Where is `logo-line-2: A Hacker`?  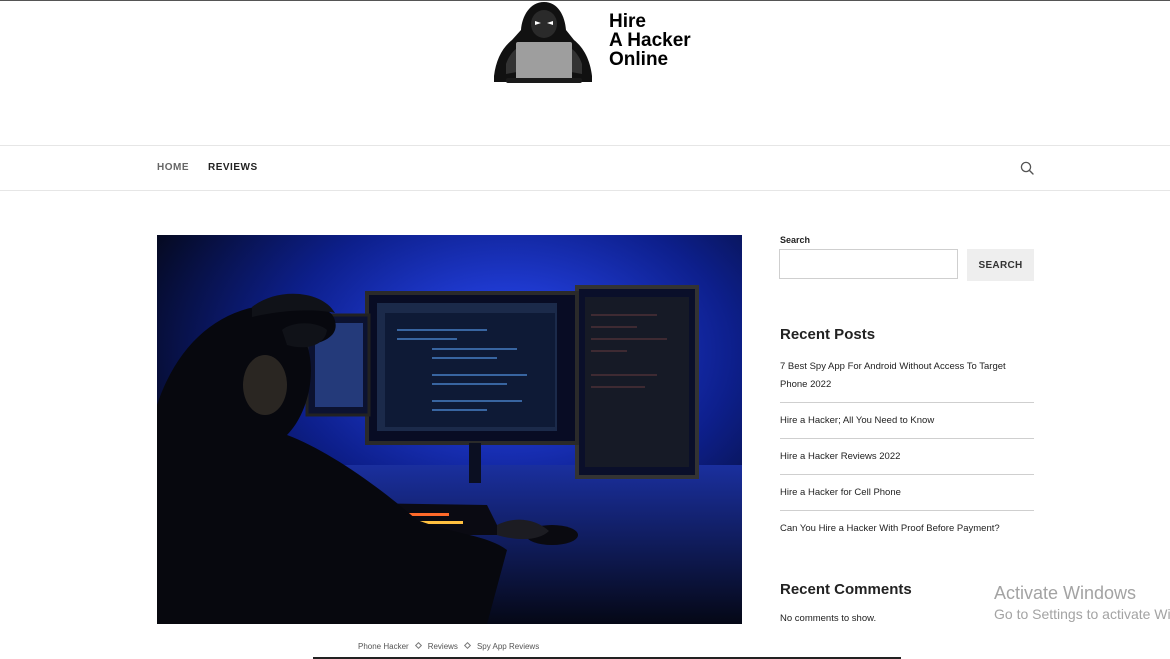 logo-line-2: A Hacker is located at coordinates (650, 40).